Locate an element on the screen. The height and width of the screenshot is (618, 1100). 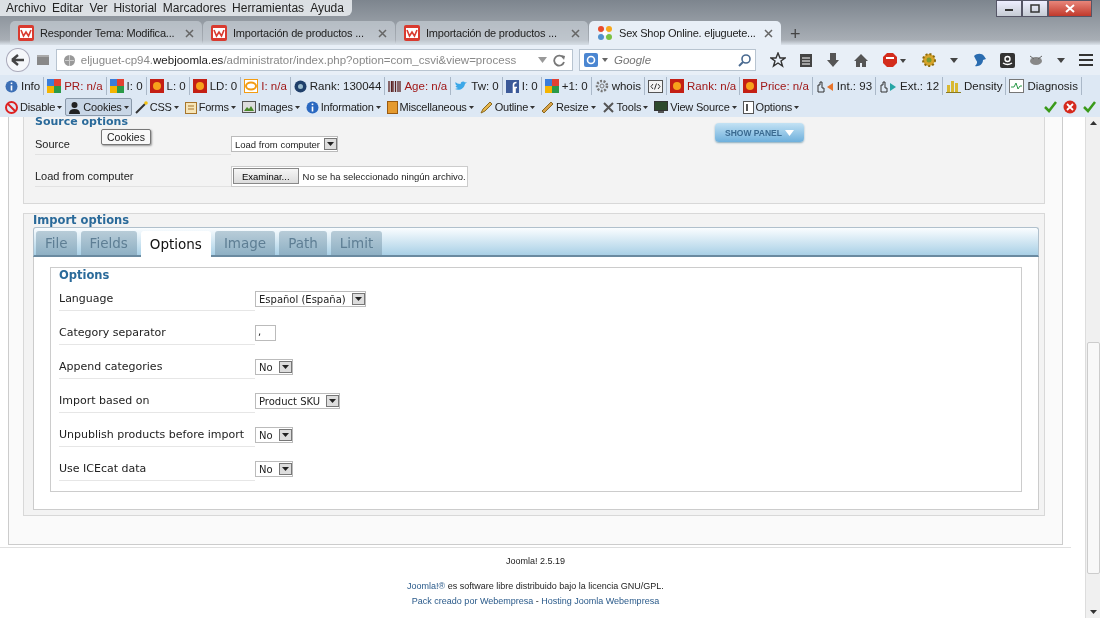
field-label: Append categories is located at coordinates (157, 367).